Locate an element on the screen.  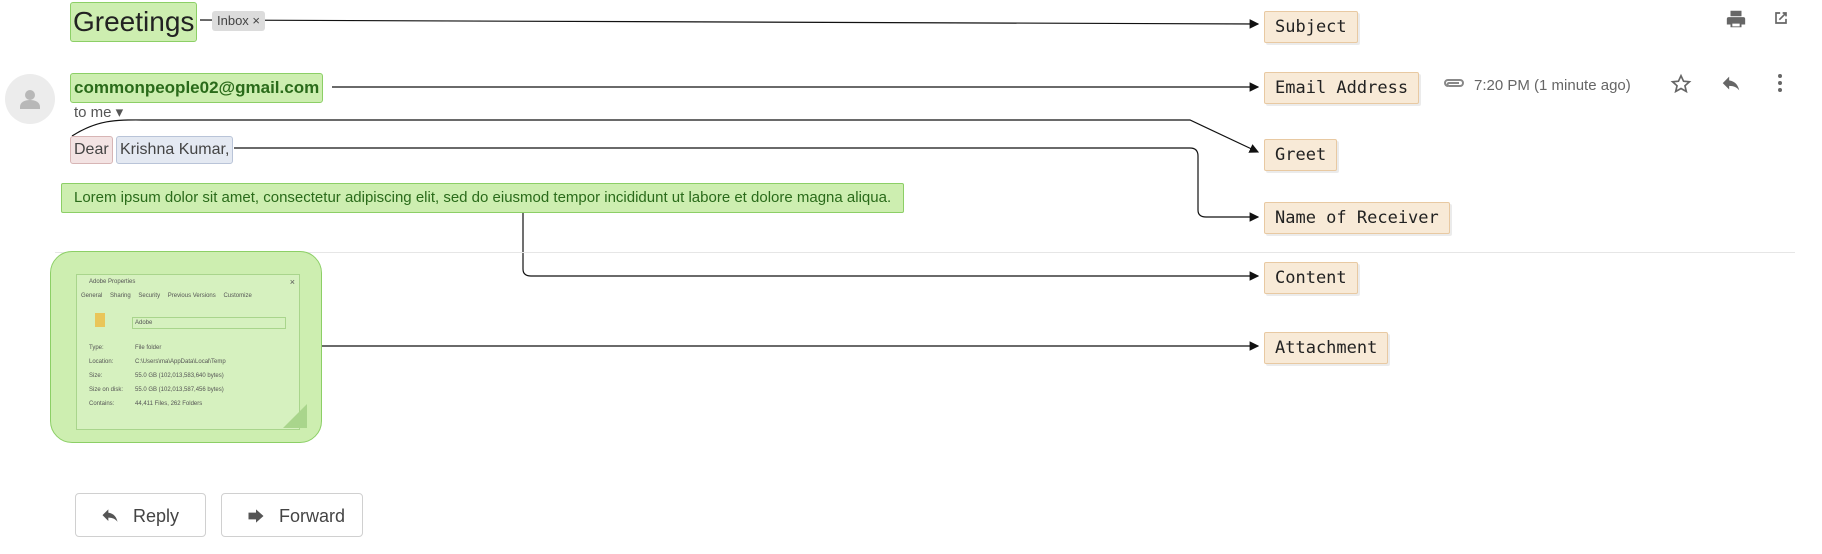
annotation-subject: Subject is located at coordinates (1311, 27).